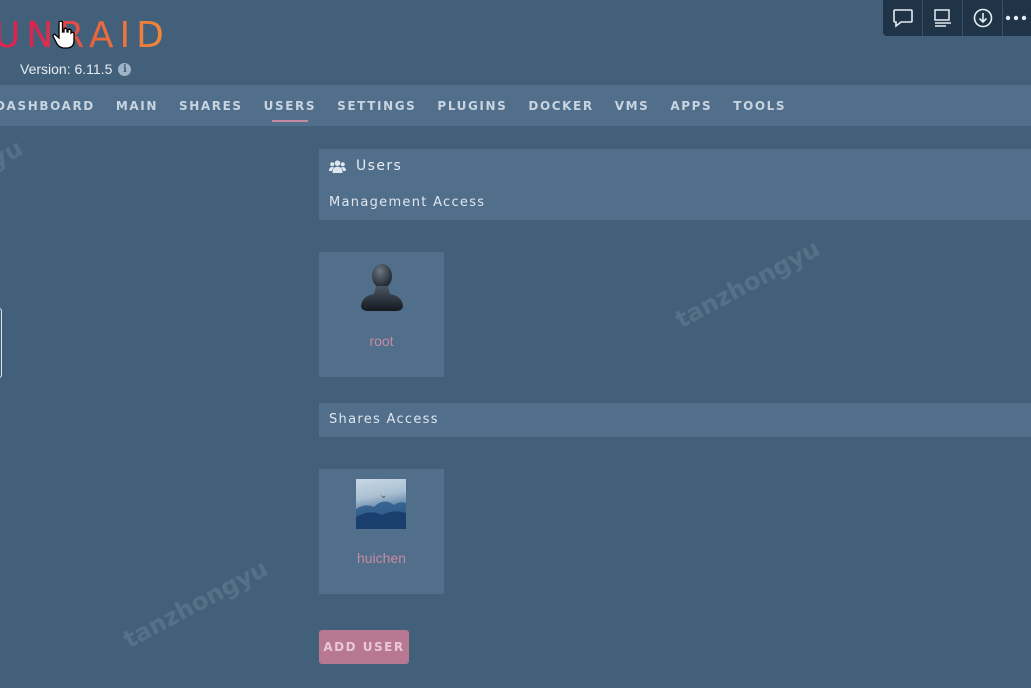 The height and width of the screenshot is (688, 1031). I want to click on nav-users: USERS, so click(290, 110).